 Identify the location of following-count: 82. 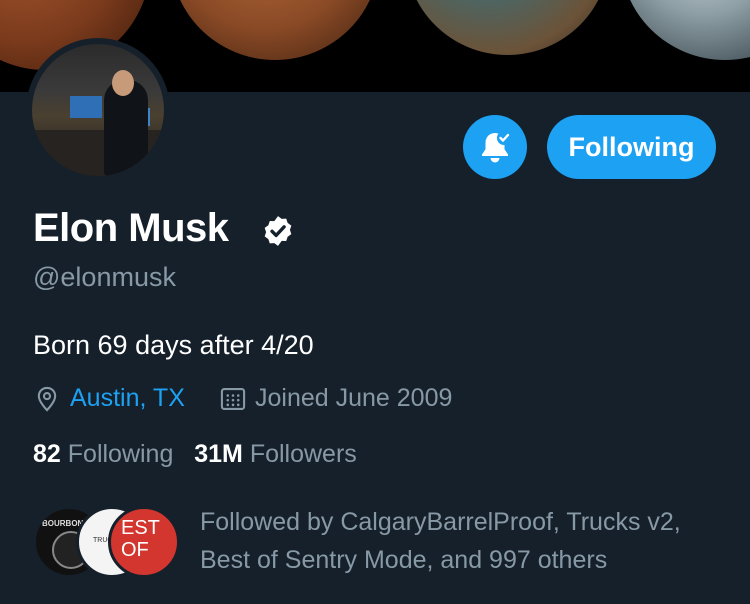
(47, 454).